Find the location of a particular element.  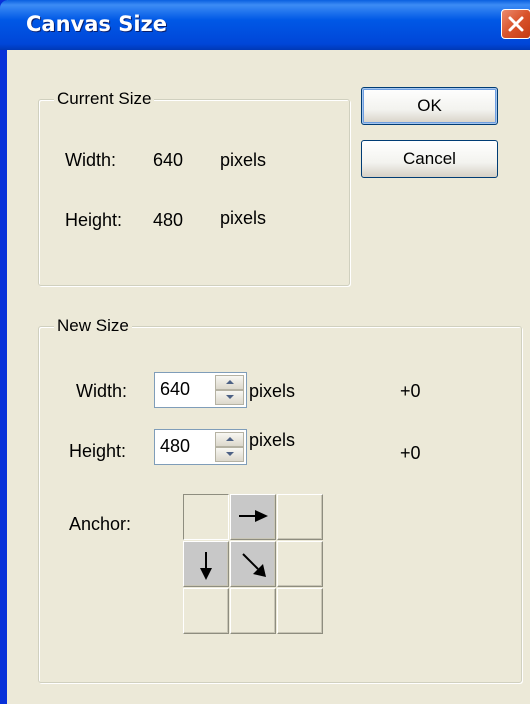

new-height-input: 480 is located at coordinates (175, 446).